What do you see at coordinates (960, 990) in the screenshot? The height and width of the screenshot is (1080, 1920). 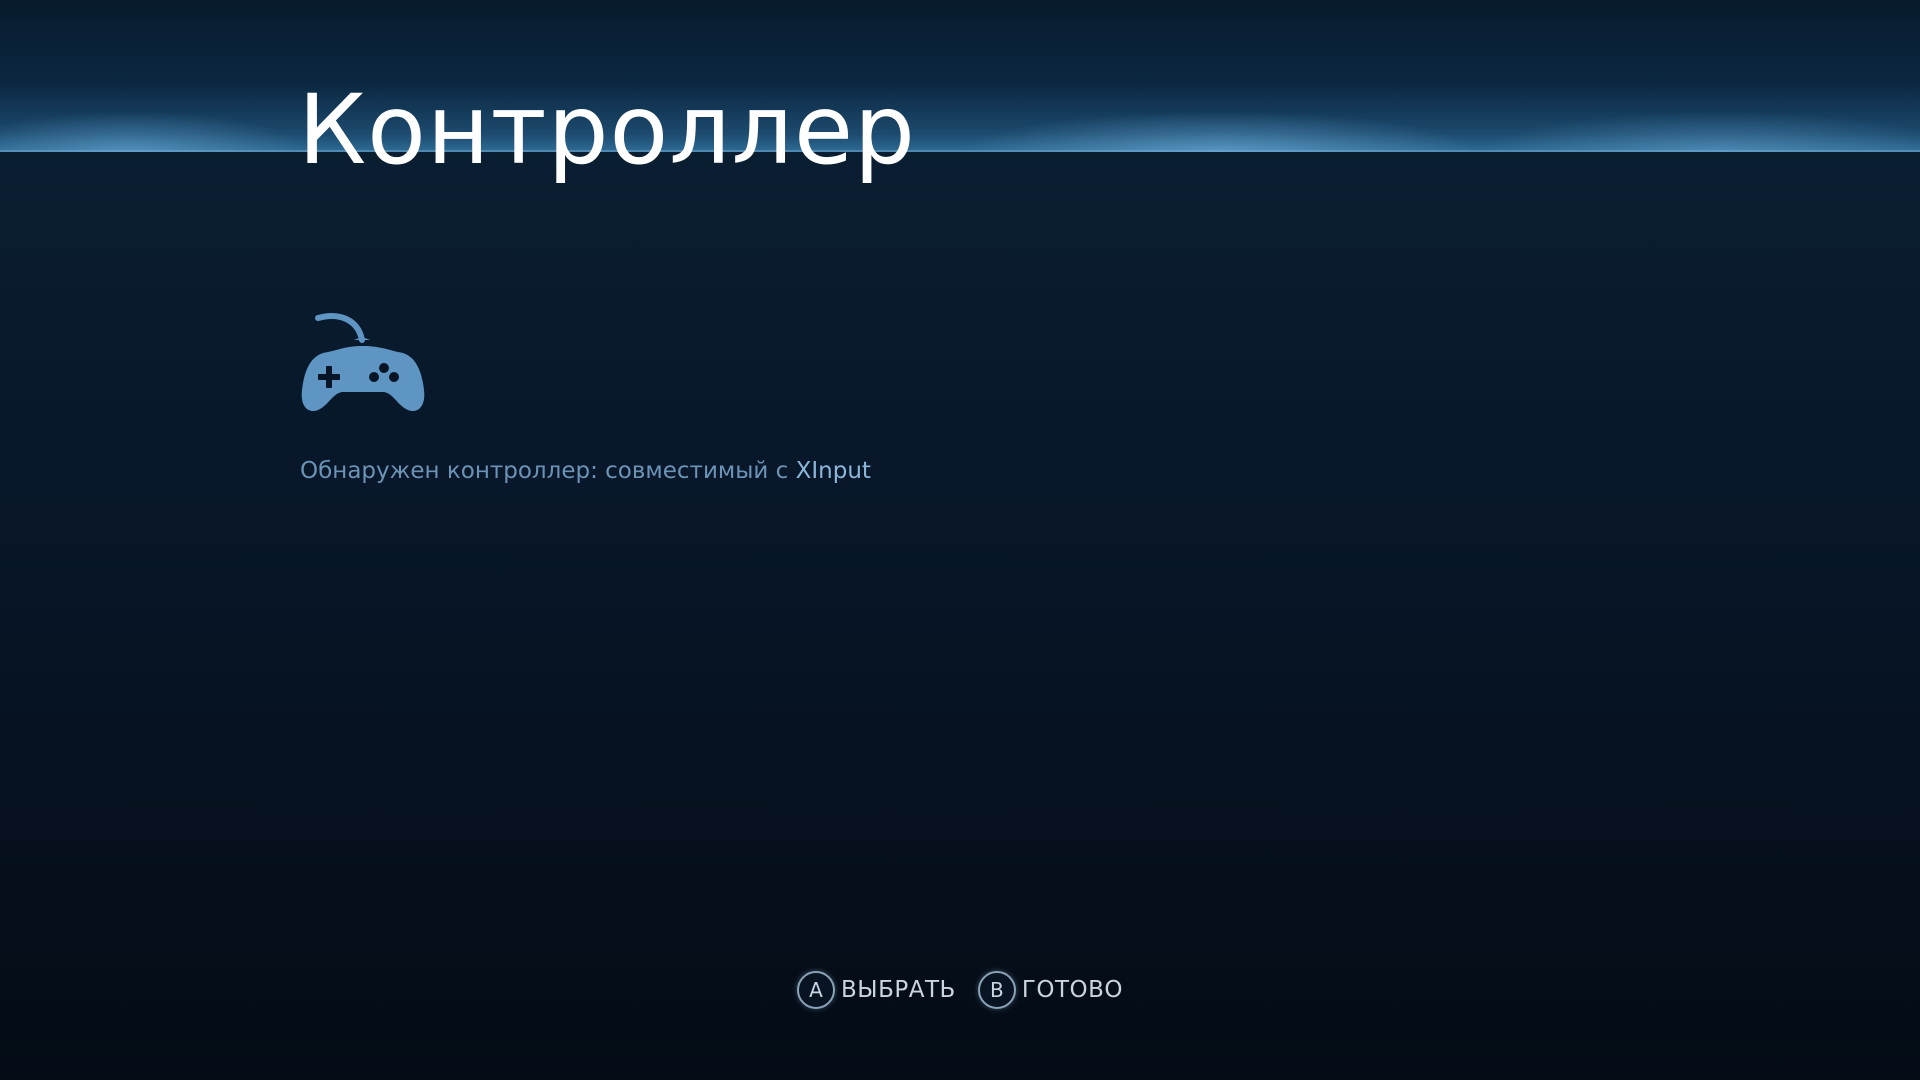 I see `button-hints-bar: A ВЫБРАТЬ B ГОТОВО` at bounding box center [960, 990].